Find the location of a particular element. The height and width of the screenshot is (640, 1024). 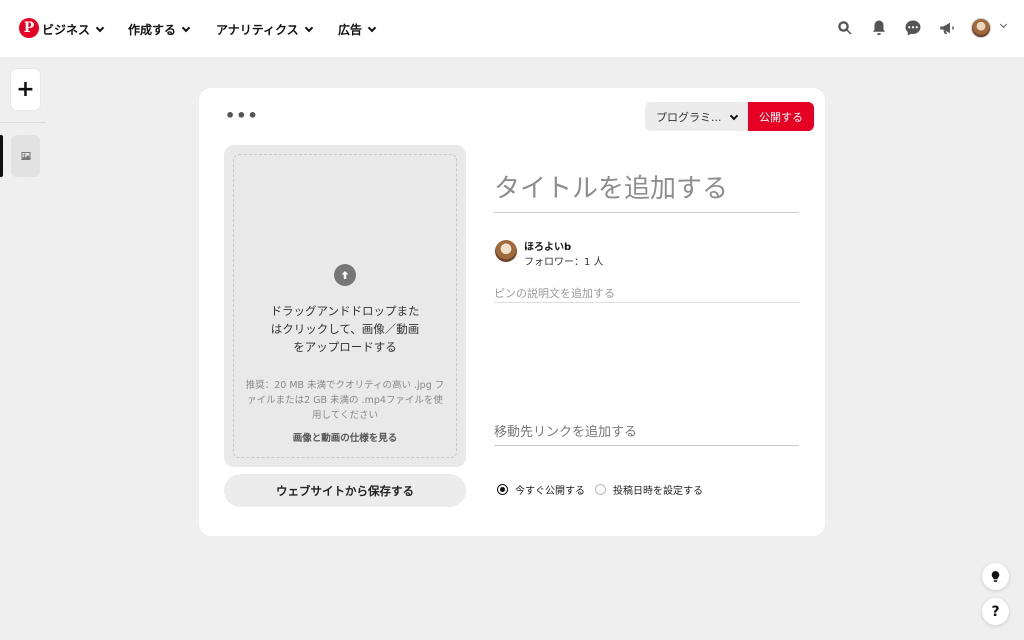

account-avatar is located at coordinates (981, 28).